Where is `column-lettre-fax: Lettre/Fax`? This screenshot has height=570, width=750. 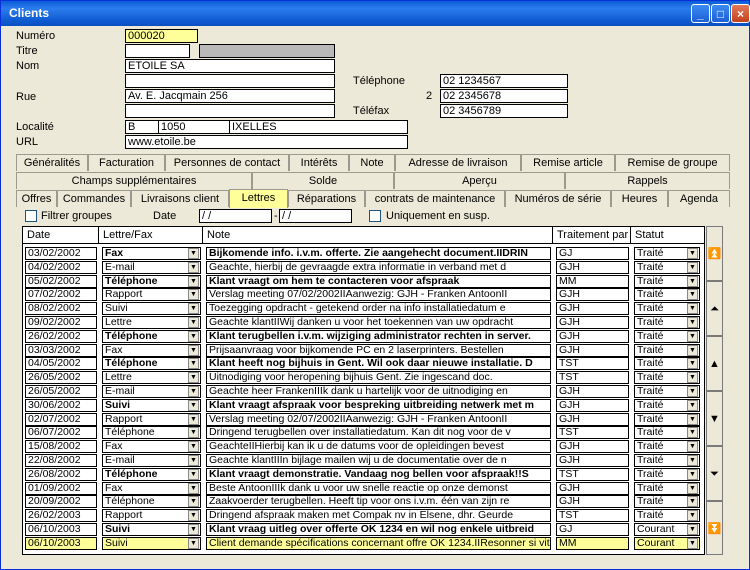
column-lettre-fax: Lettre/Fax is located at coordinates (151, 235).